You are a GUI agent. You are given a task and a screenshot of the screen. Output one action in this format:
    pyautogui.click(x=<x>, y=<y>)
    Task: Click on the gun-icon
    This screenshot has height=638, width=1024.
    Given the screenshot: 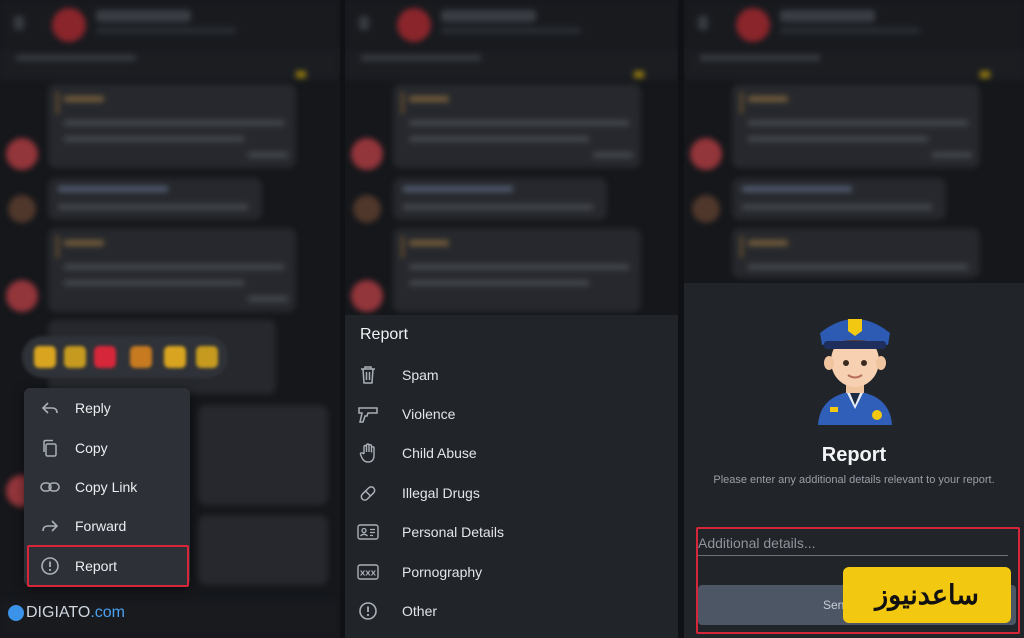 What is the action you would take?
    pyautogui.click(x=368, y=414)
    